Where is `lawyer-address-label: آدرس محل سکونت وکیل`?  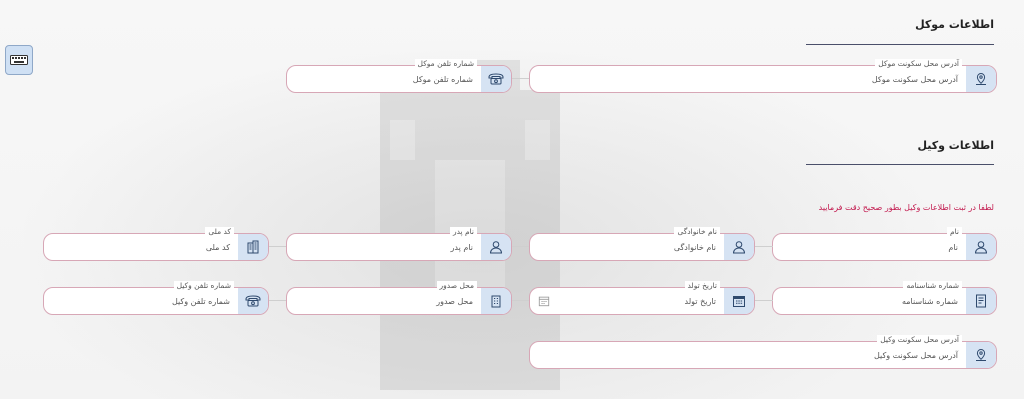 lawyer-address-label: آدرس محل سکونت وکیل is located at coordinates (919, 340).